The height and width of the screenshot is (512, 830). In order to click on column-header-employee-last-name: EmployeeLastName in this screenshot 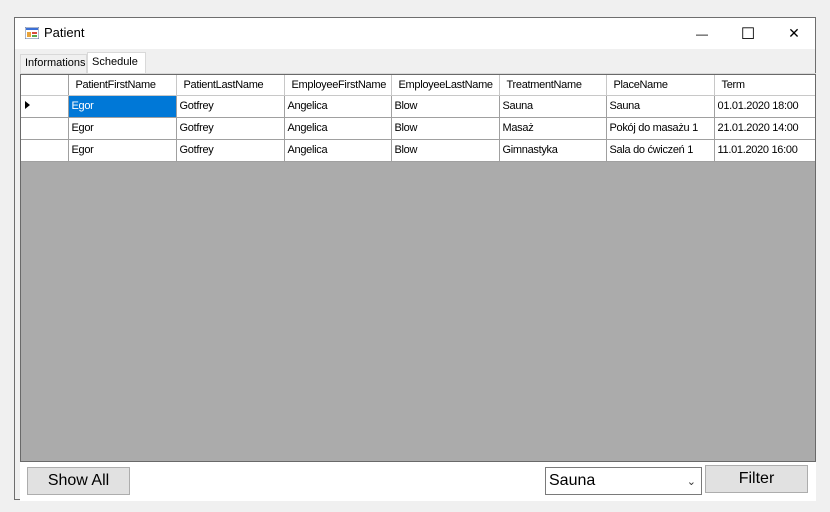, I will do `click(445, 85)`.